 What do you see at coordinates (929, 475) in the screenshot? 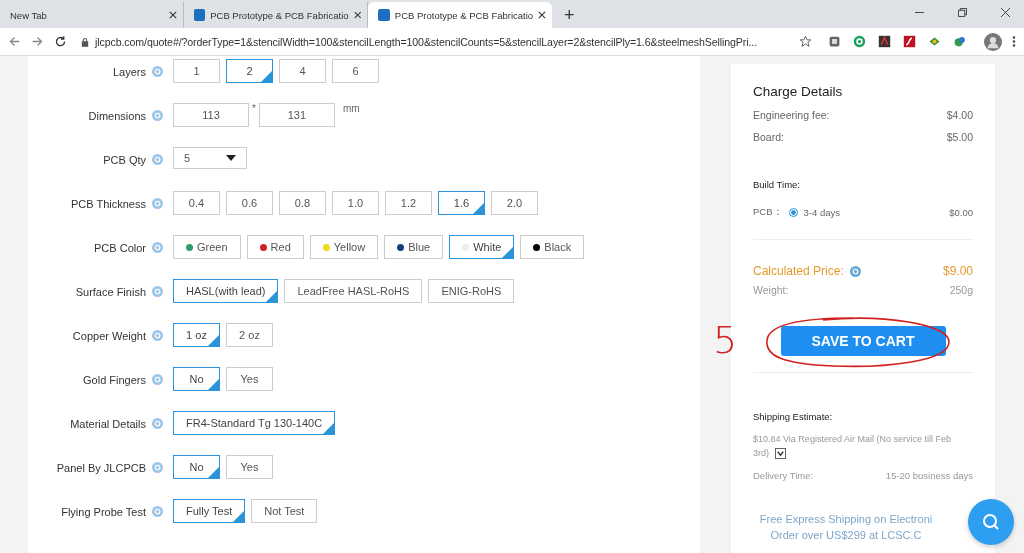
I see `delivery-value: 15-20 business days` at bounding box center [929, 475].